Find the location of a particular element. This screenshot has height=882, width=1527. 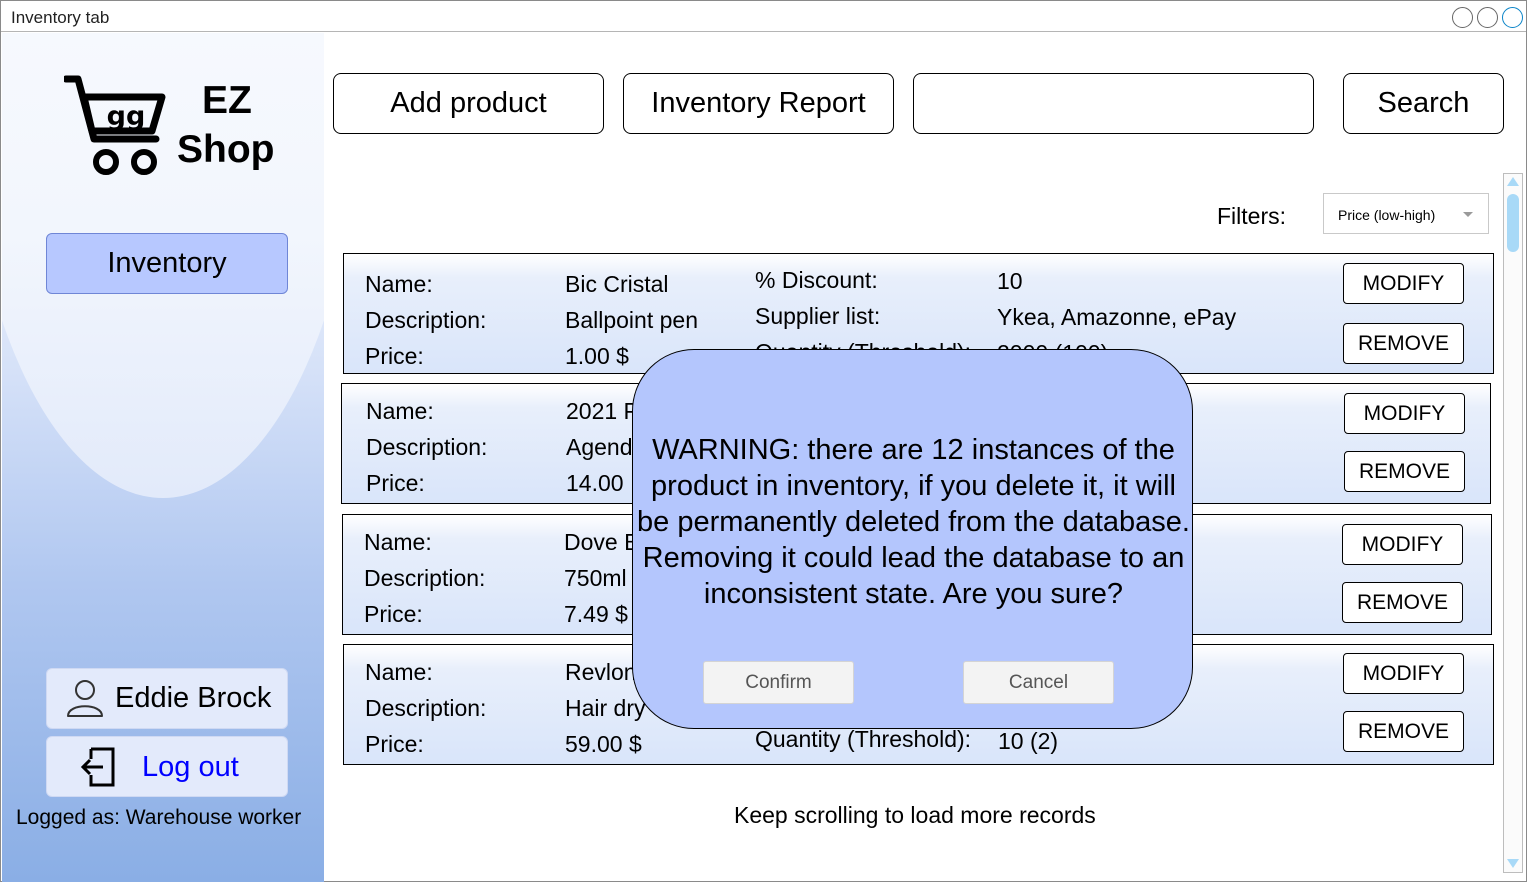

logo-title-ez: EZ is located at coordinates (227, 100).